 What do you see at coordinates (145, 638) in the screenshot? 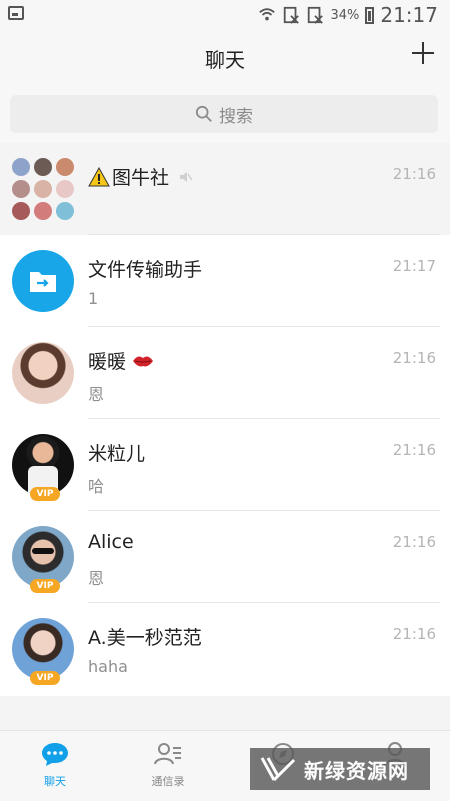
I see `chat-name: A.美一秒范范` at bounding box center [145, 638].